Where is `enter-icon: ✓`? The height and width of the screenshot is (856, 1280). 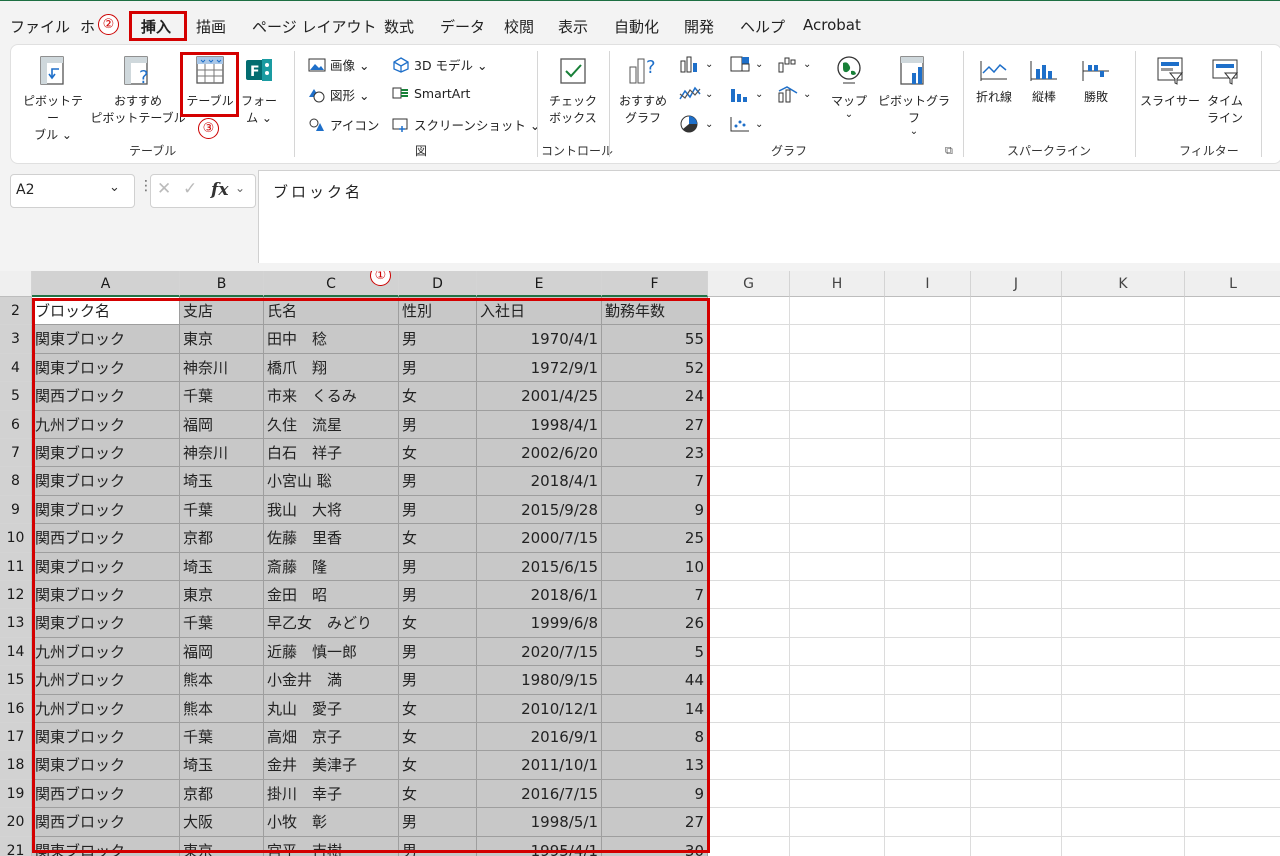 enter-icon: ✓ is located at coordinates (190, 189).